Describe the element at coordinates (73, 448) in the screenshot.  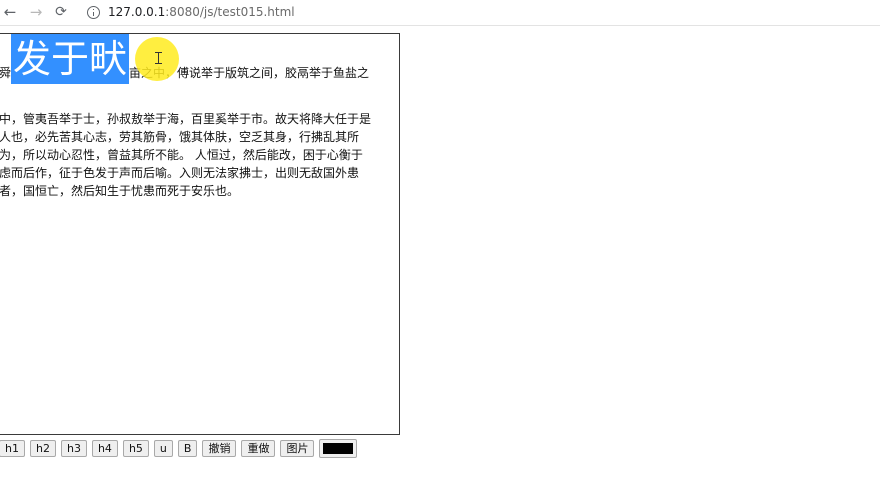
I see `h3-button: h3` at that location.